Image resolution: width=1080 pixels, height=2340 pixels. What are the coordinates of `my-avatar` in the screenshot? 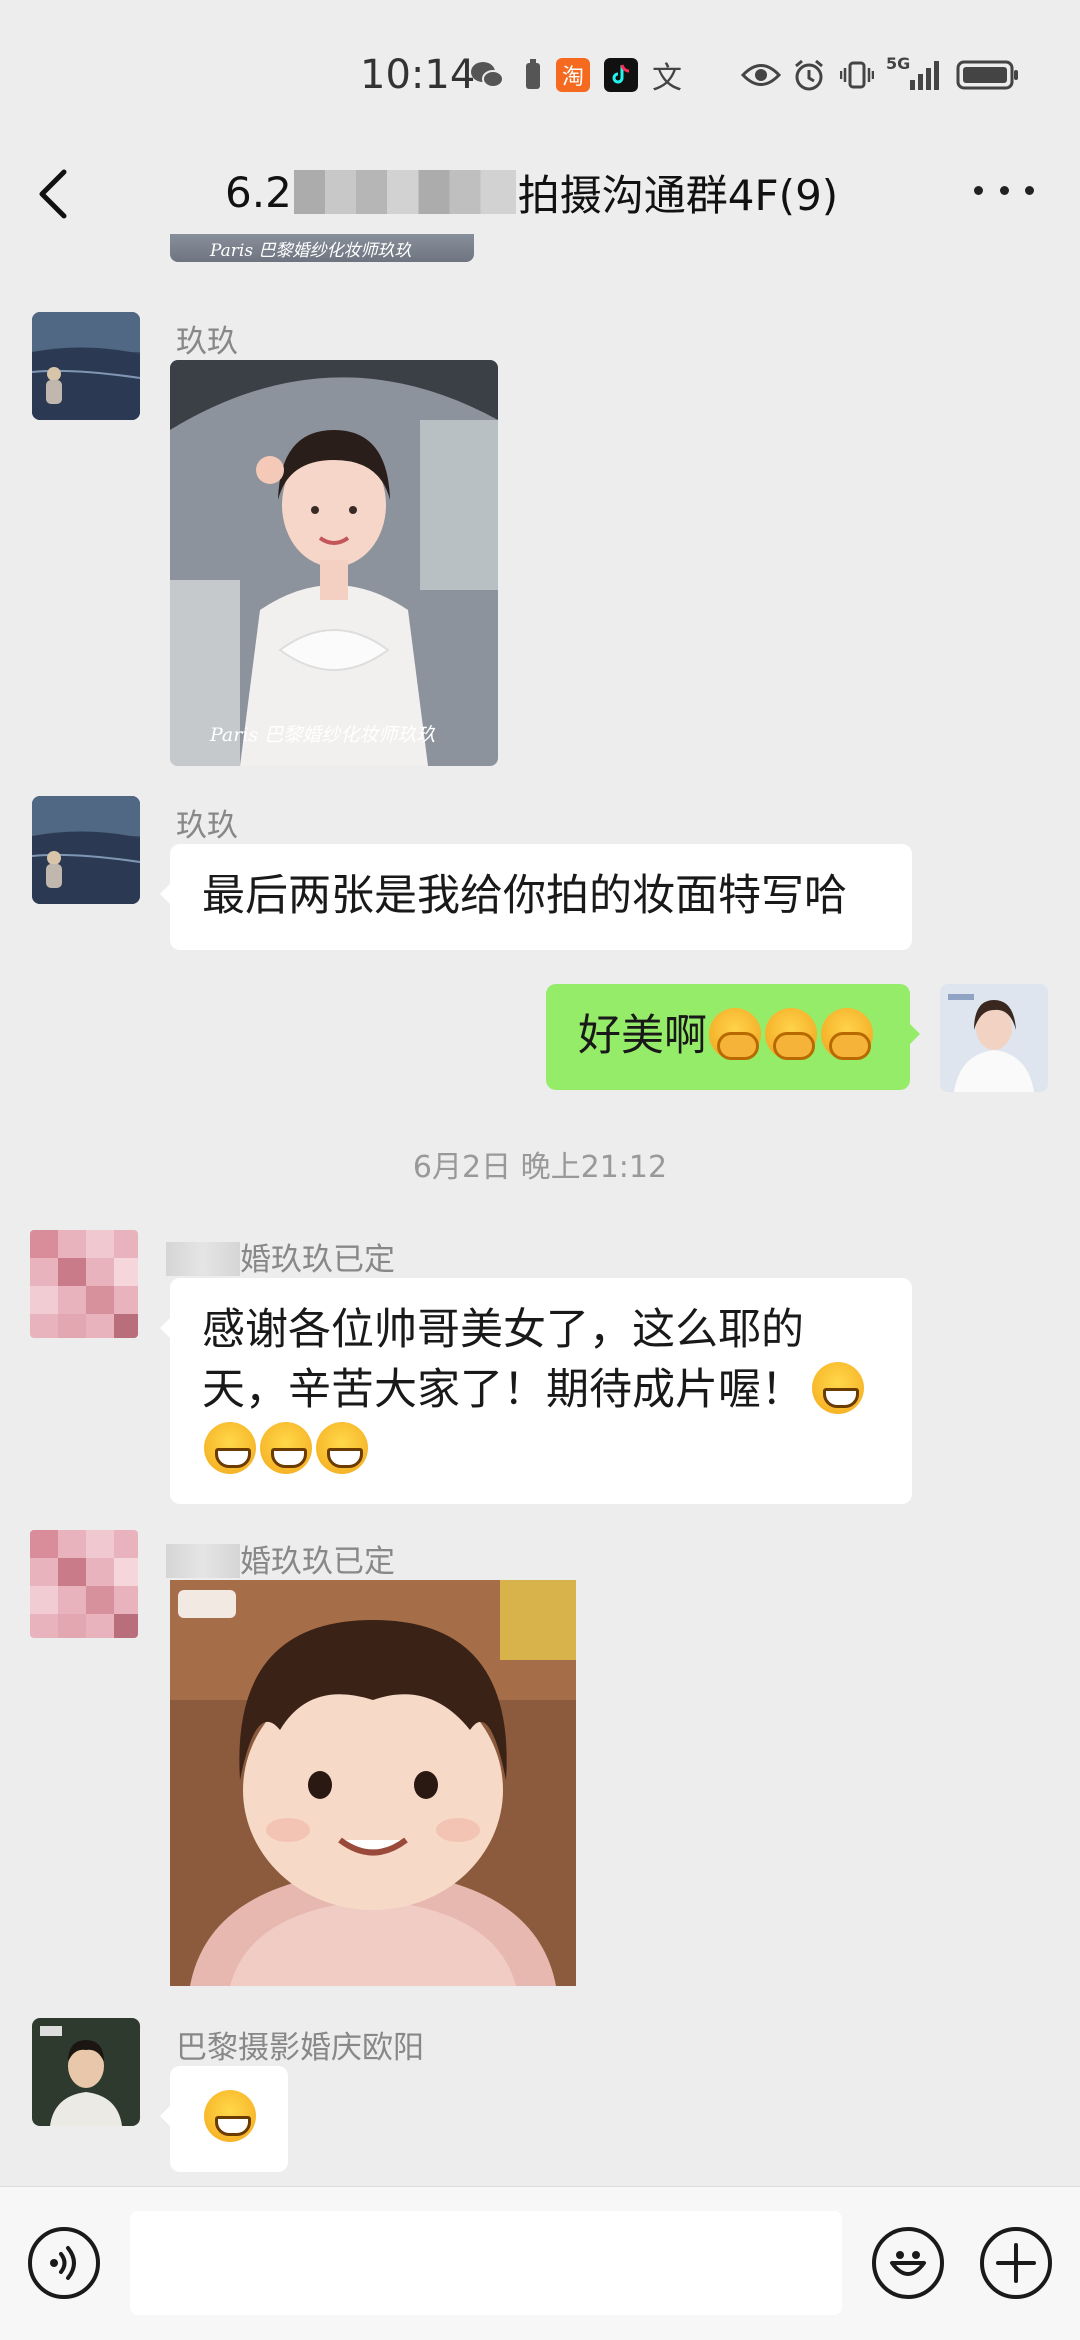 It's located at (994, 1038).